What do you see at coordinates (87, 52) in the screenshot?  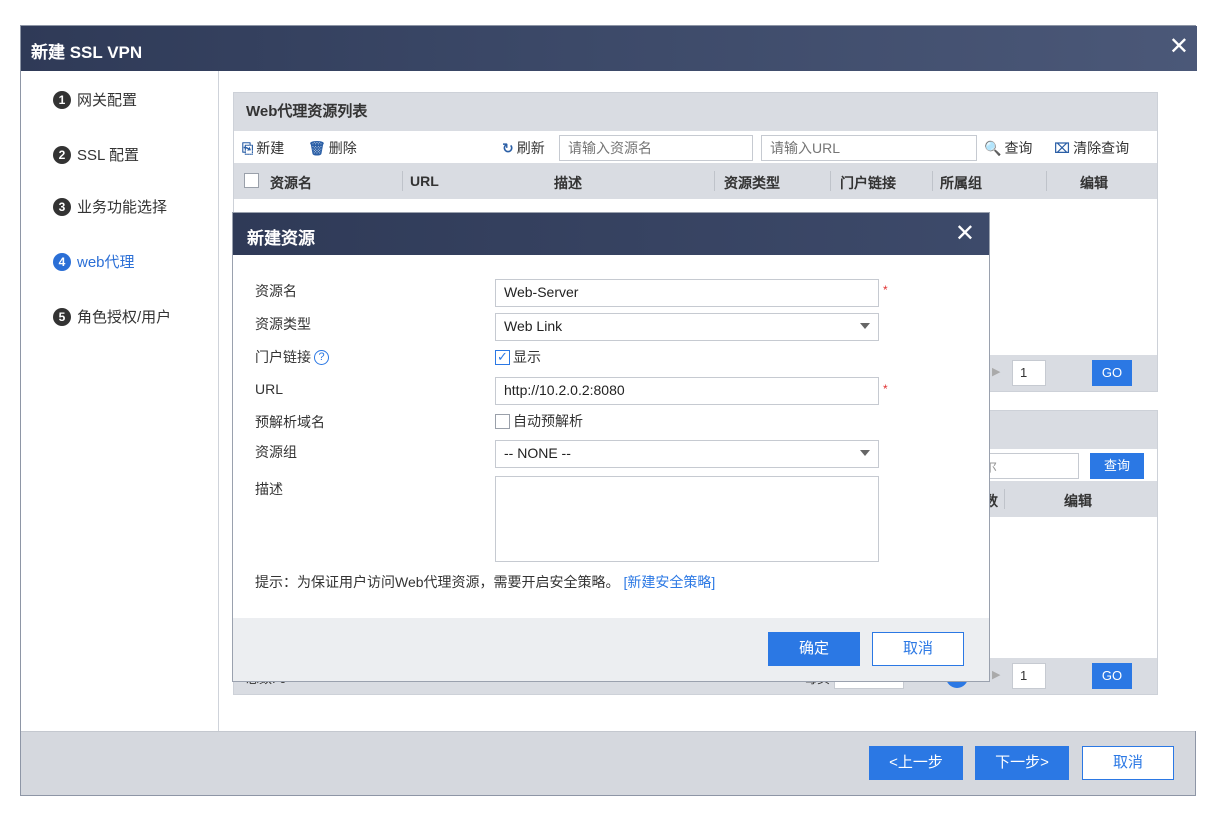 I see `window-title: 新建 SSL VPN` at bounding box center [87, 52].